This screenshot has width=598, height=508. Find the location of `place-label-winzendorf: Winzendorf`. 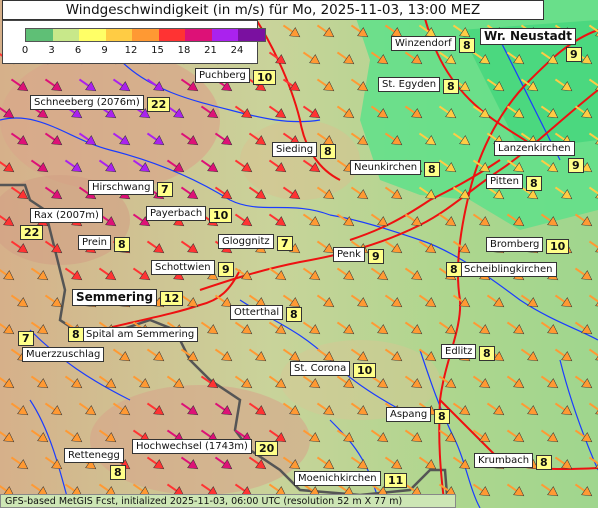

place-label-winzendorf: Winzendorf is located at coordinates (423, 43).